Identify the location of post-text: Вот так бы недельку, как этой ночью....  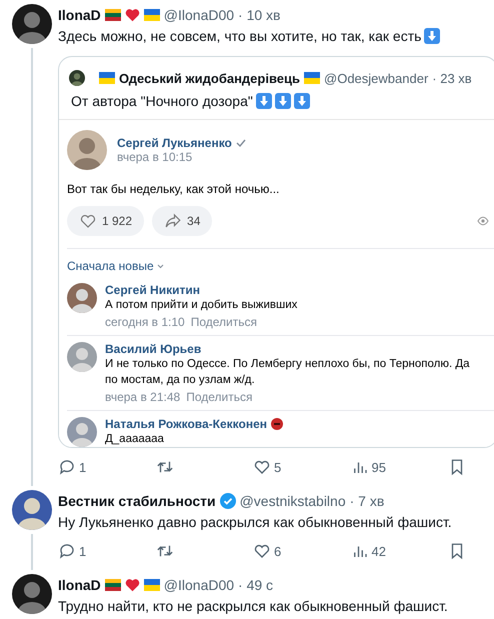
(173, 189).